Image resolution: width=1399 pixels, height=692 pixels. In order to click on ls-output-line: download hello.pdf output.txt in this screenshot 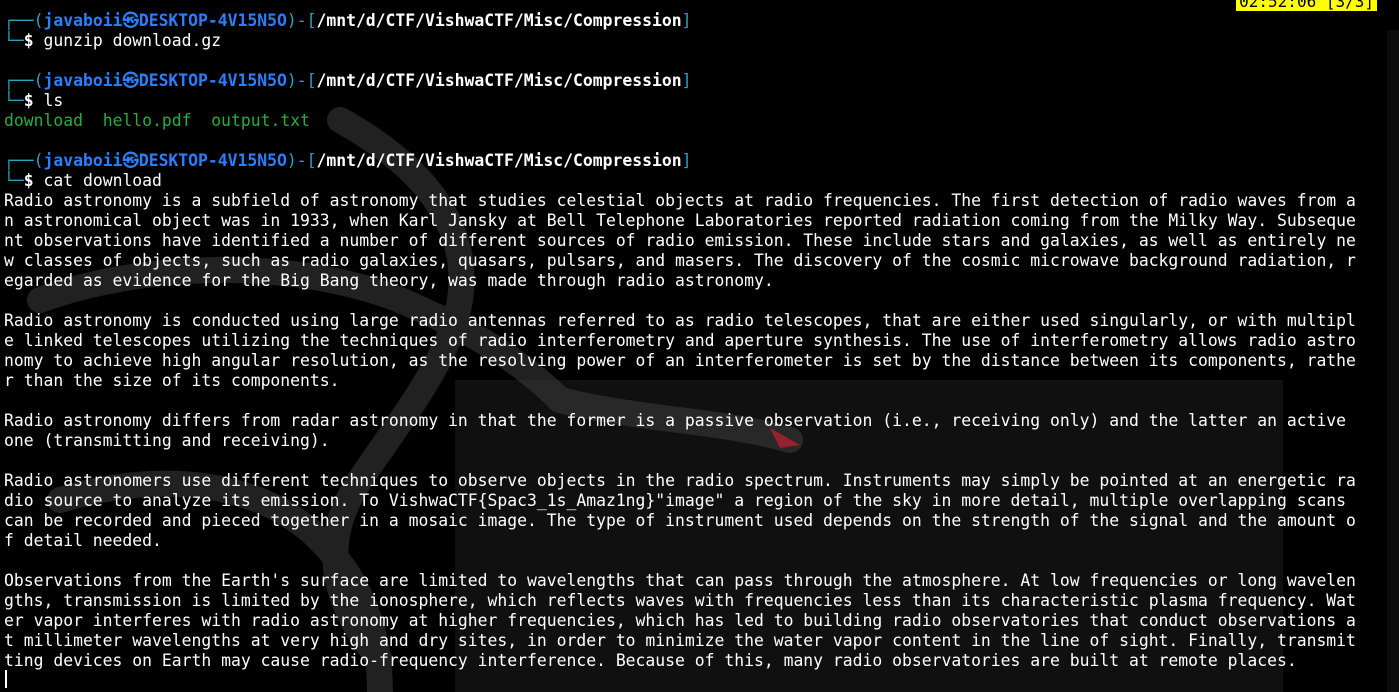, I will do `click(694, 121)`.